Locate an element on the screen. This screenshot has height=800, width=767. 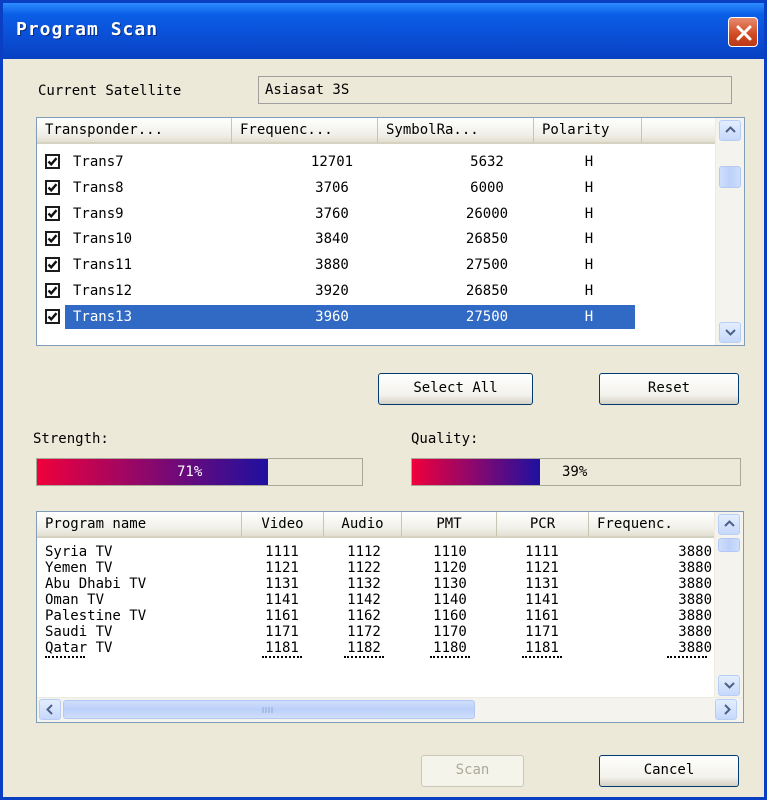
program-row: Yemen TV 1121 1122 1120 1121 3880 is located at coordinates (377, 568).